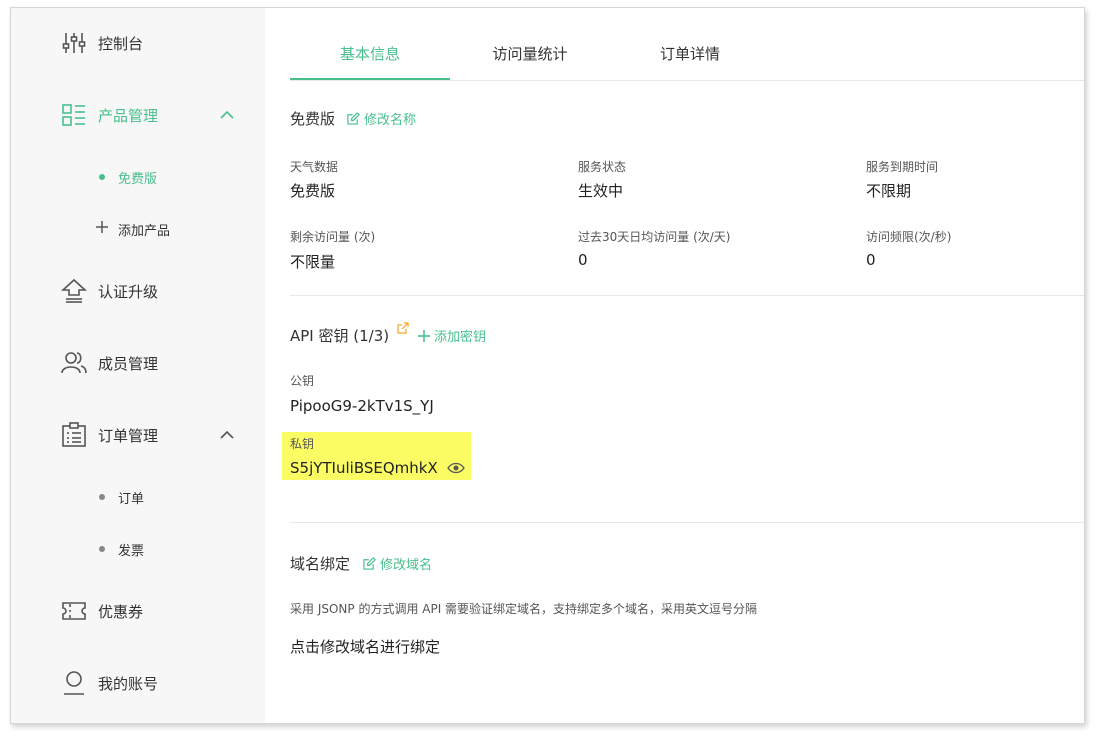 This screenshot has width=1096, height=736. Describe the element at coordinates (313, 191) in the screenshot. I see `field-value: 免费版` at that location.